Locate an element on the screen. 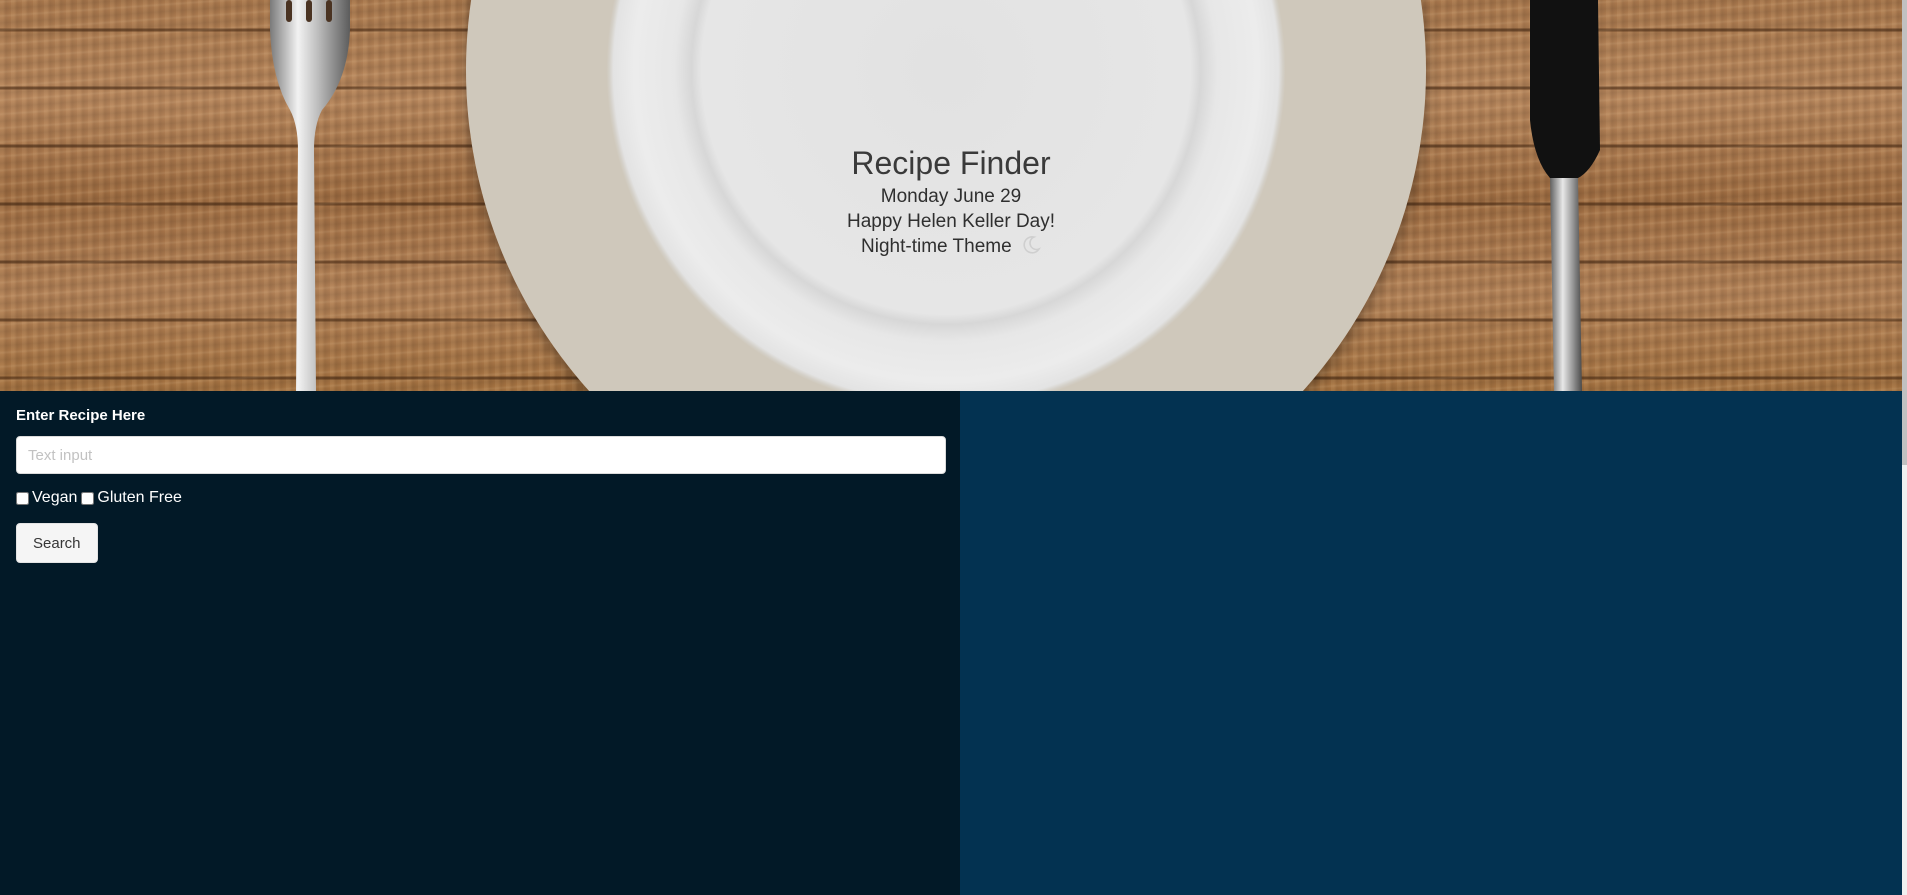  moon-icon is located at coordinates (1032, 245).